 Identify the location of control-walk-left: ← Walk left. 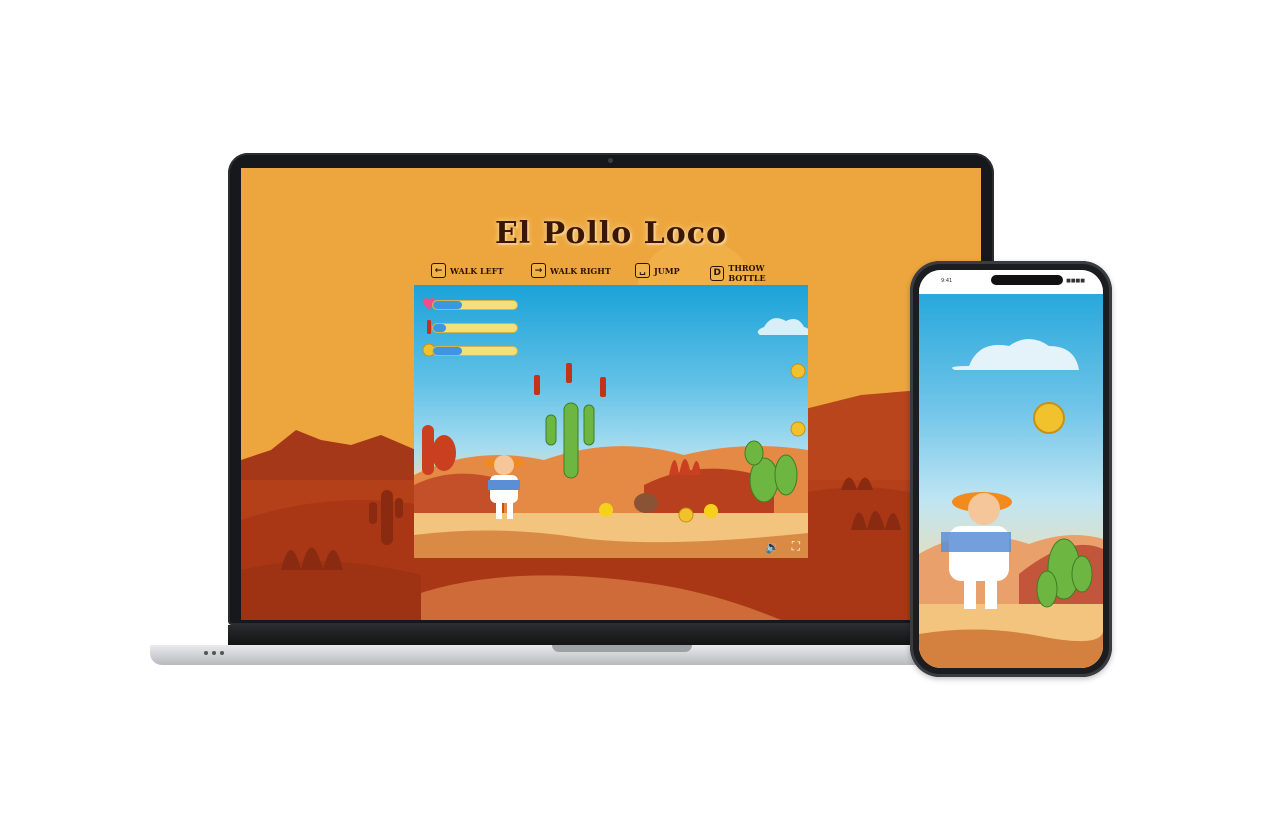
(467, 270).